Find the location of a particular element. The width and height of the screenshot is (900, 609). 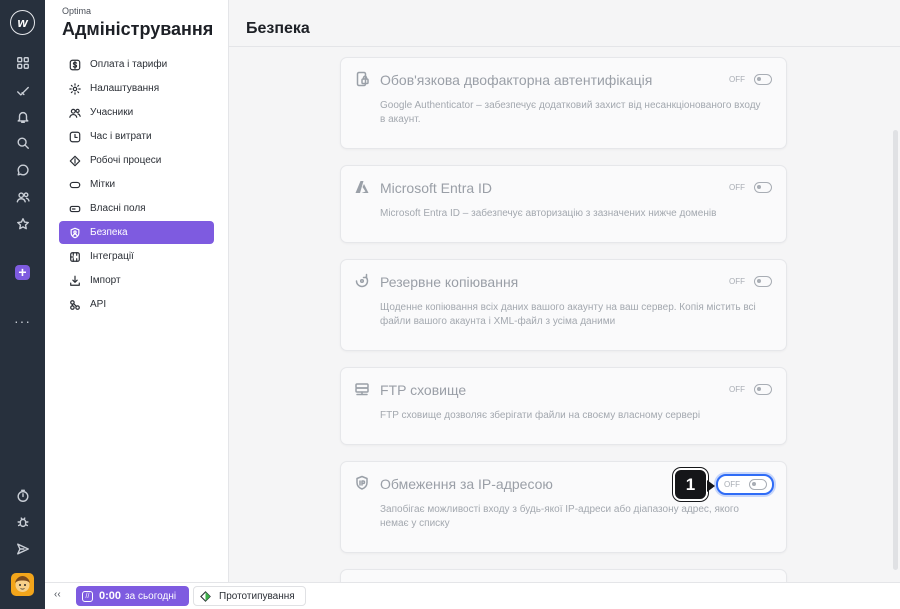

send-icon is located at coordinates (22, 549).